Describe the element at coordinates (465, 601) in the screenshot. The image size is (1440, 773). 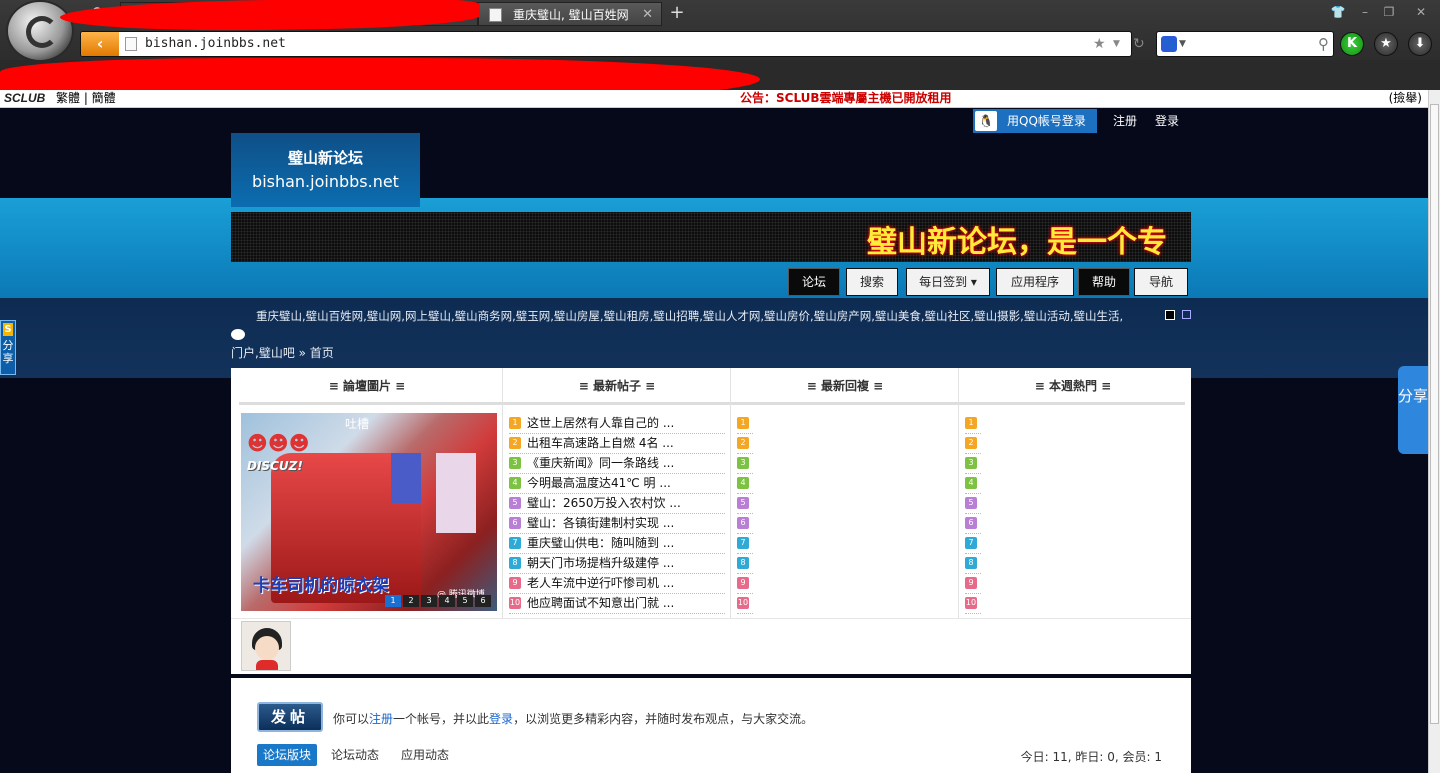
I see `slide-page-dot: 5` at that location.